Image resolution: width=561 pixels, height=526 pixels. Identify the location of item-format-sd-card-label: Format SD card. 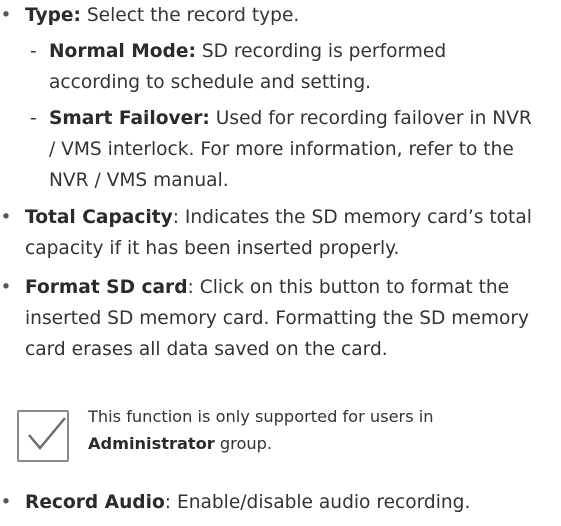
(106, 287).